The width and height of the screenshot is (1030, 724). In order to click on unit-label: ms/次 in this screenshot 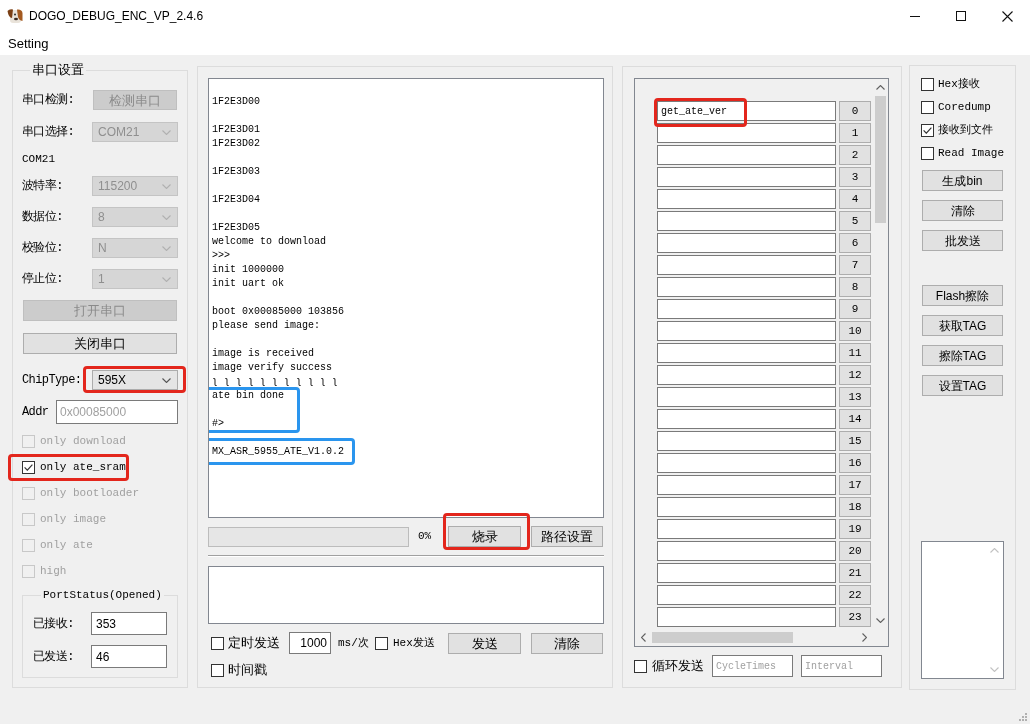, I will do `click(353, 643)`.